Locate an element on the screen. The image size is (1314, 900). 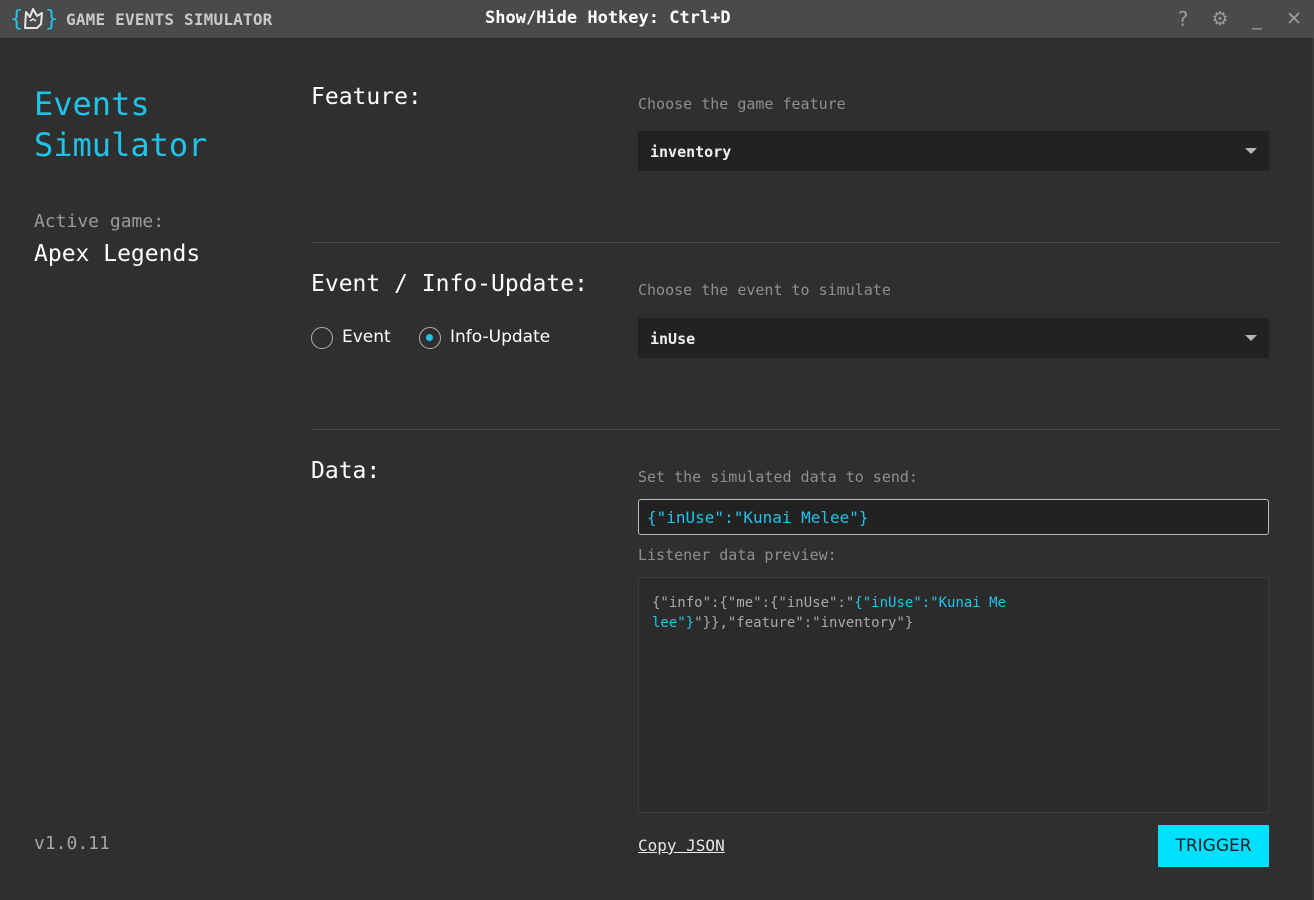
help-icon: ? is located at coordinates (1183, 19).